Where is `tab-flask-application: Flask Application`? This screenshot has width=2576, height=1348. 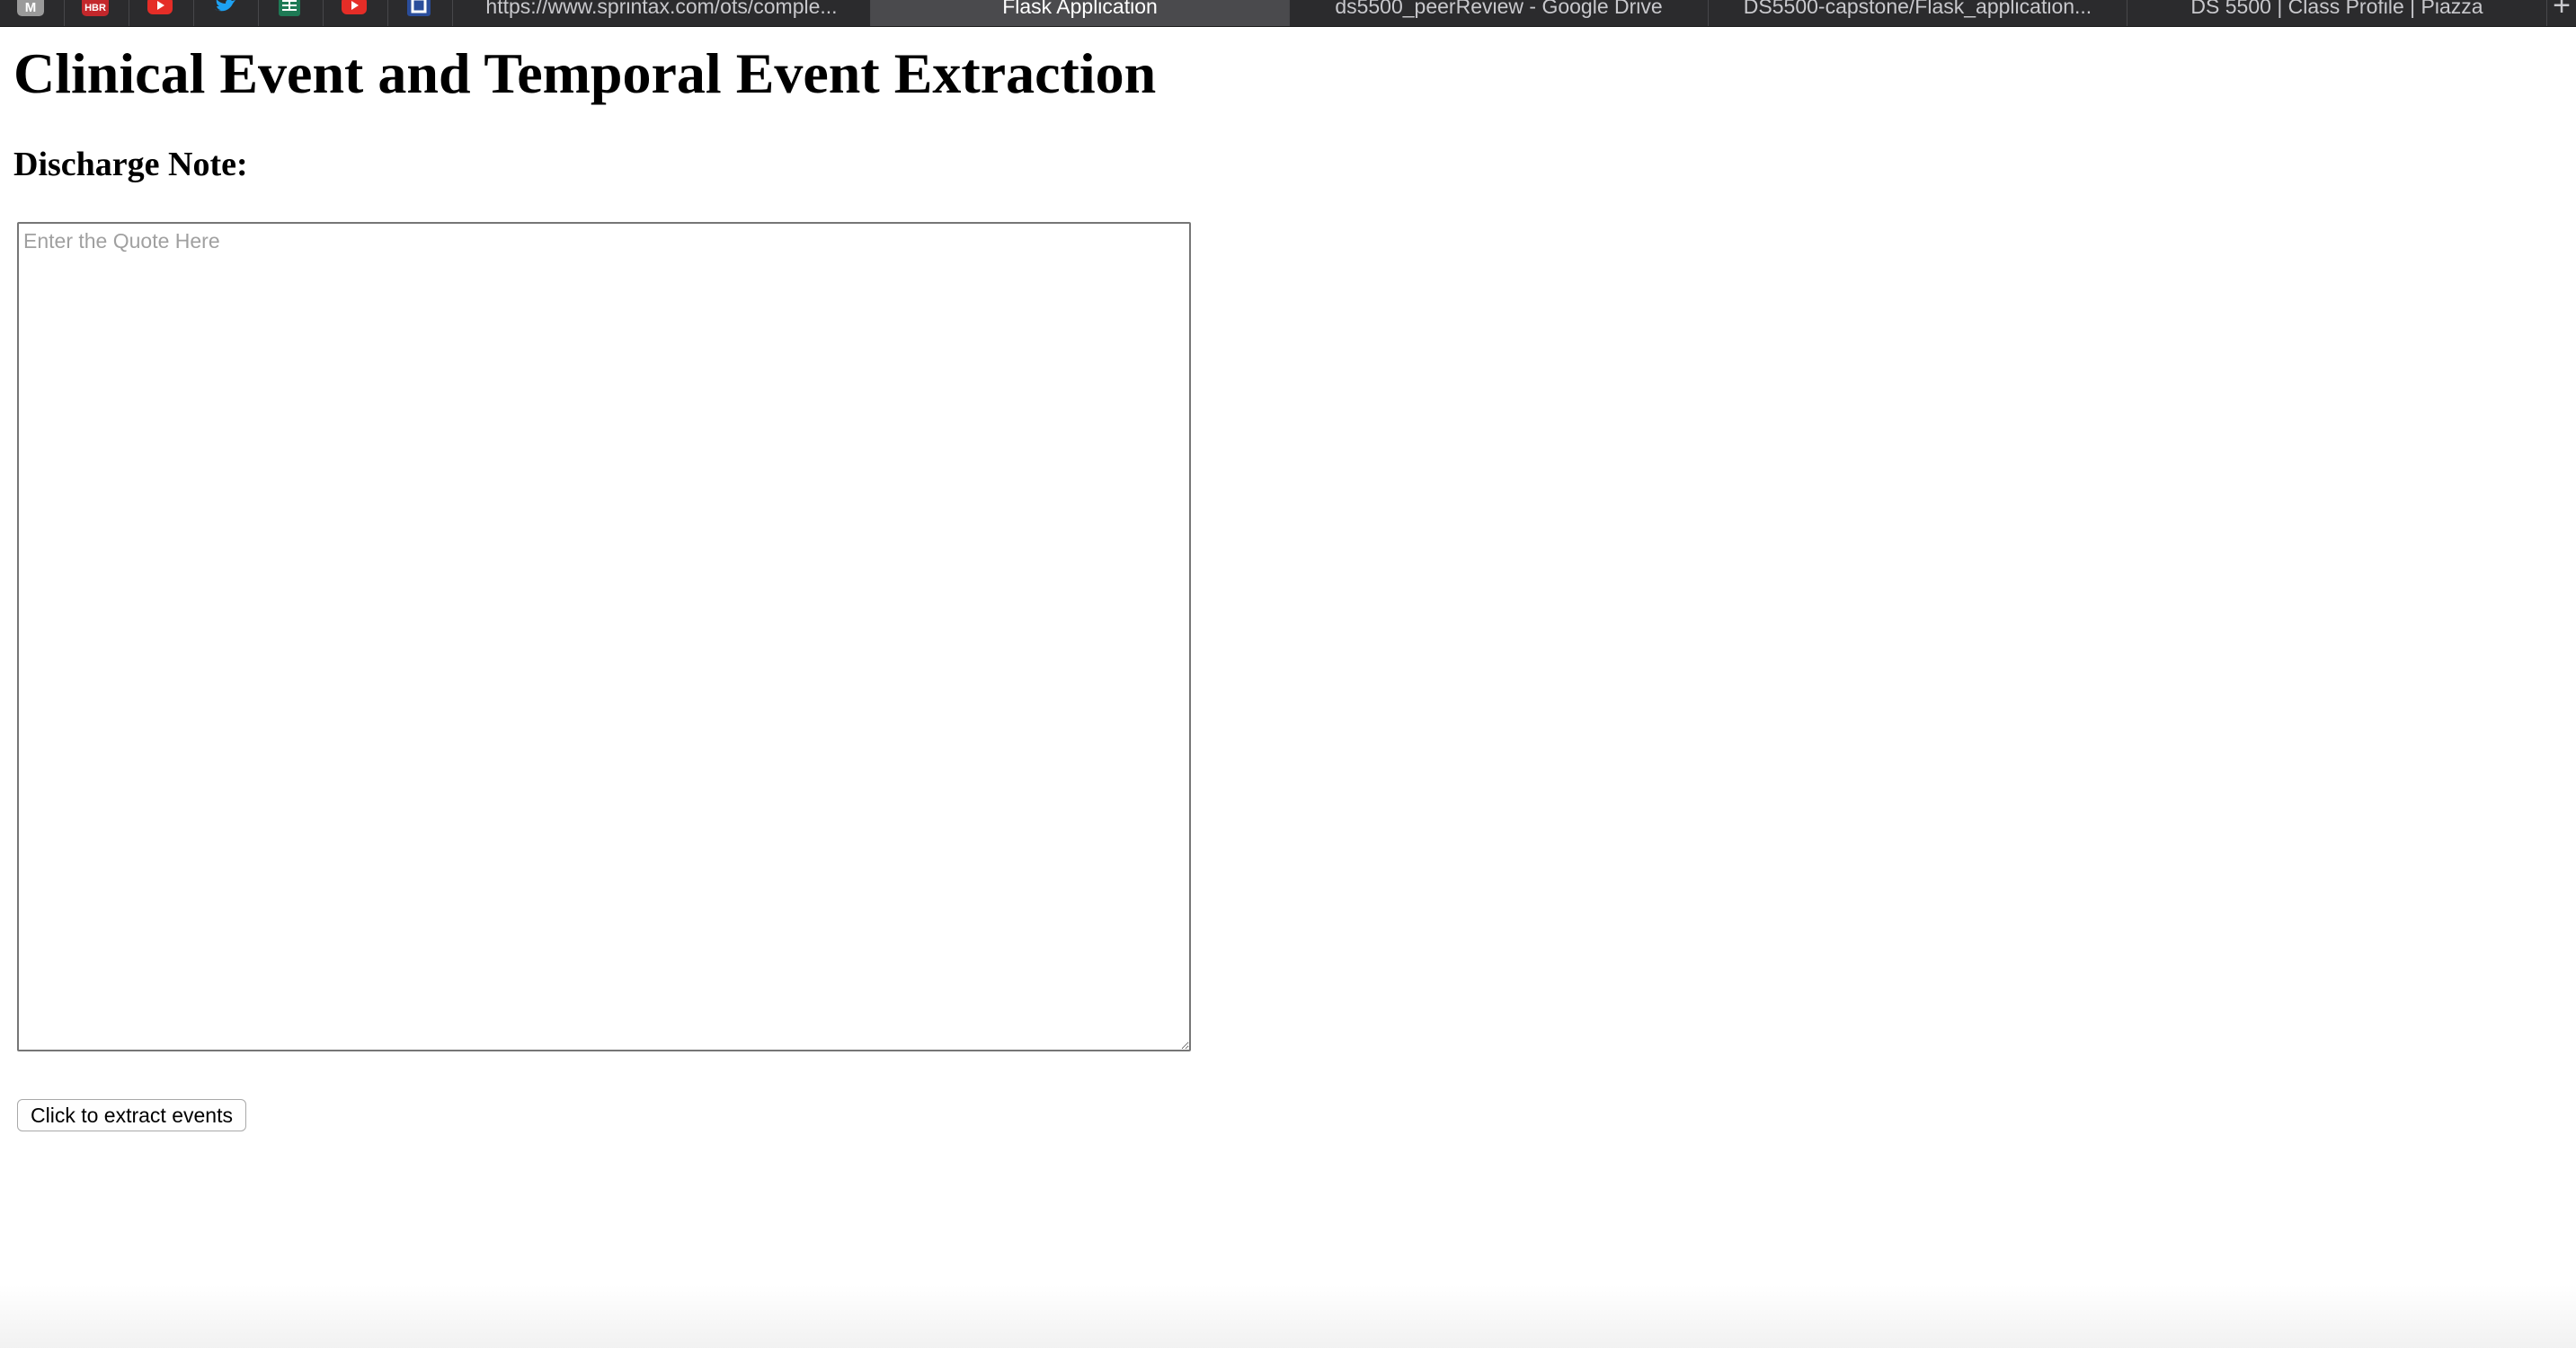
tab-flask-application: Flask Application is located at coordinates (1080, 13).